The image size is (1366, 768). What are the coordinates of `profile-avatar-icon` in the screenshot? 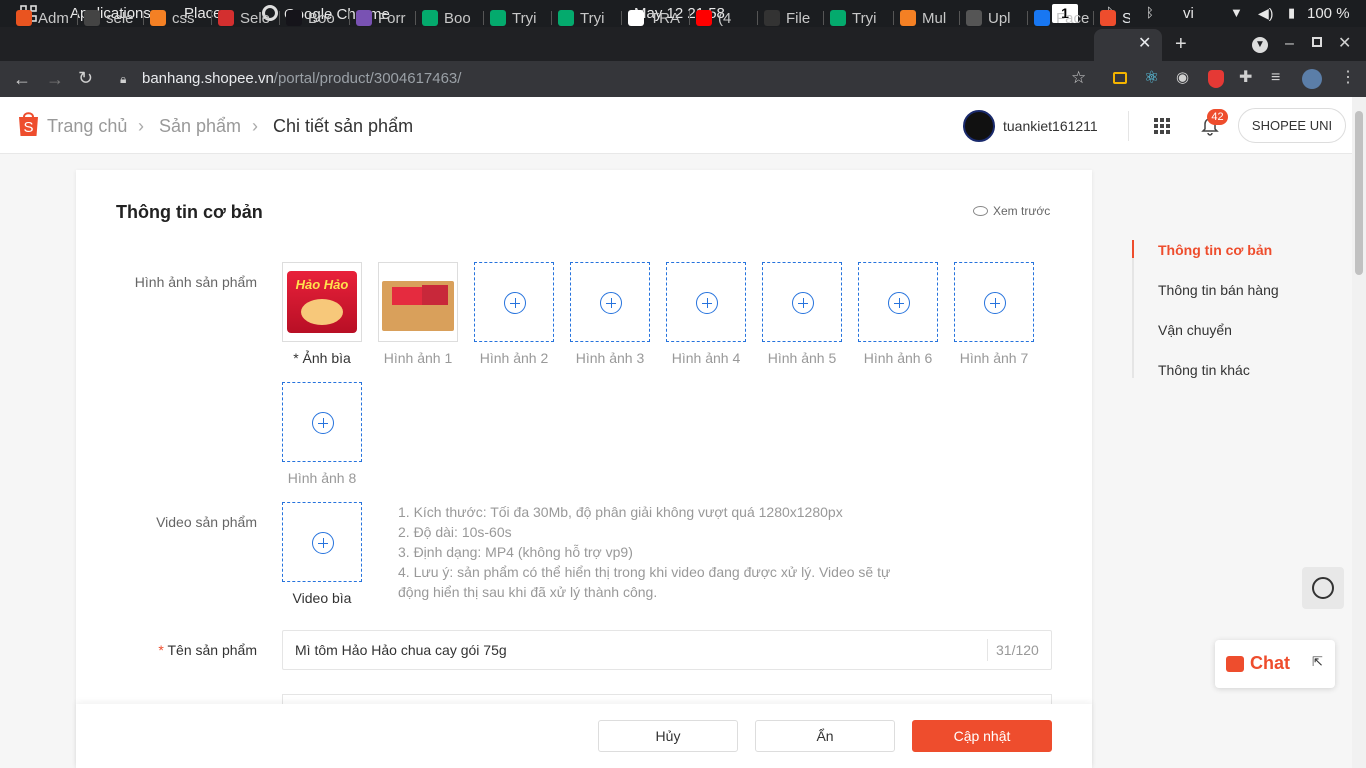 It's located at (1312, 79).